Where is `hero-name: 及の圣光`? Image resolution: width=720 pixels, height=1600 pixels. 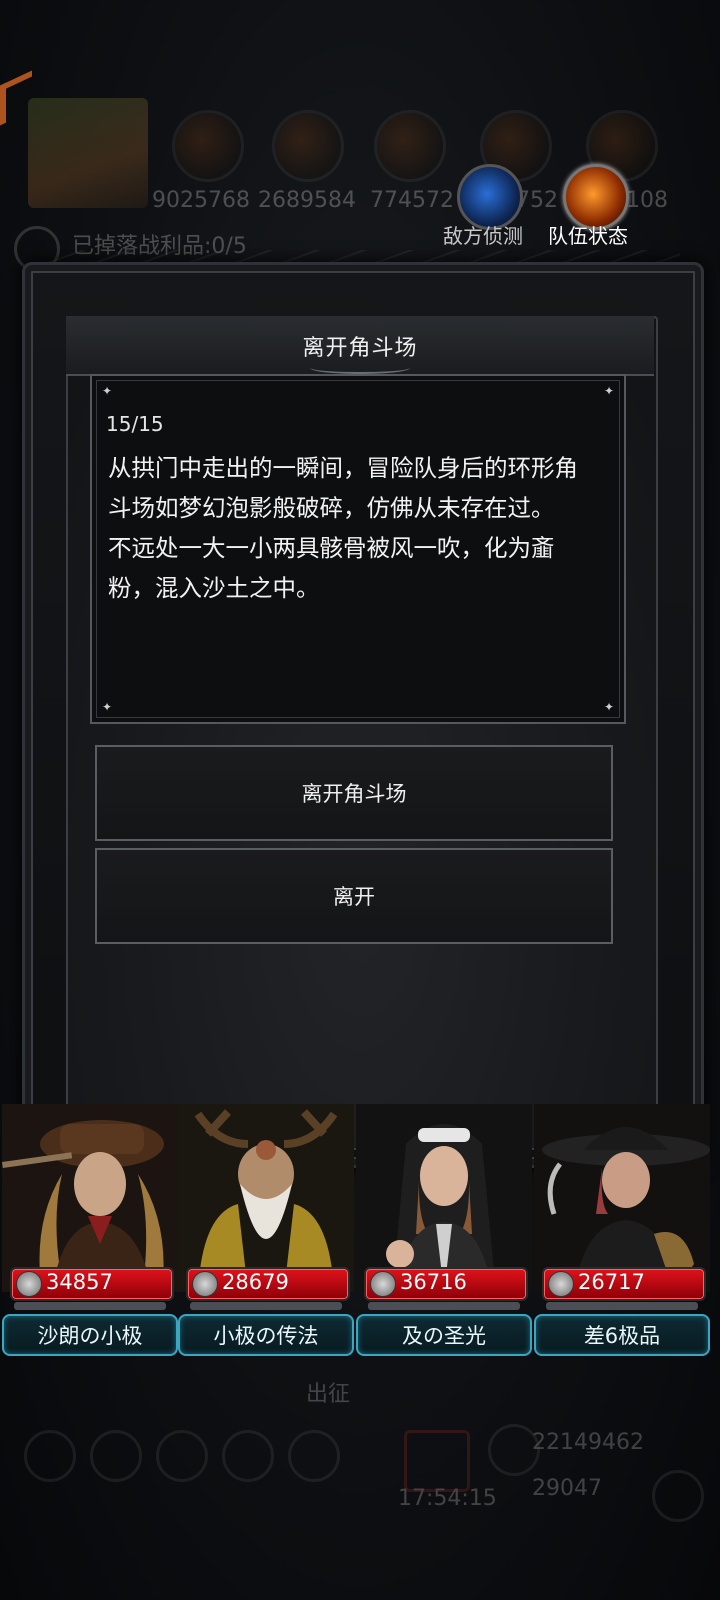
hero-name: 及の圣光 is located at coordinates (444, 1335).